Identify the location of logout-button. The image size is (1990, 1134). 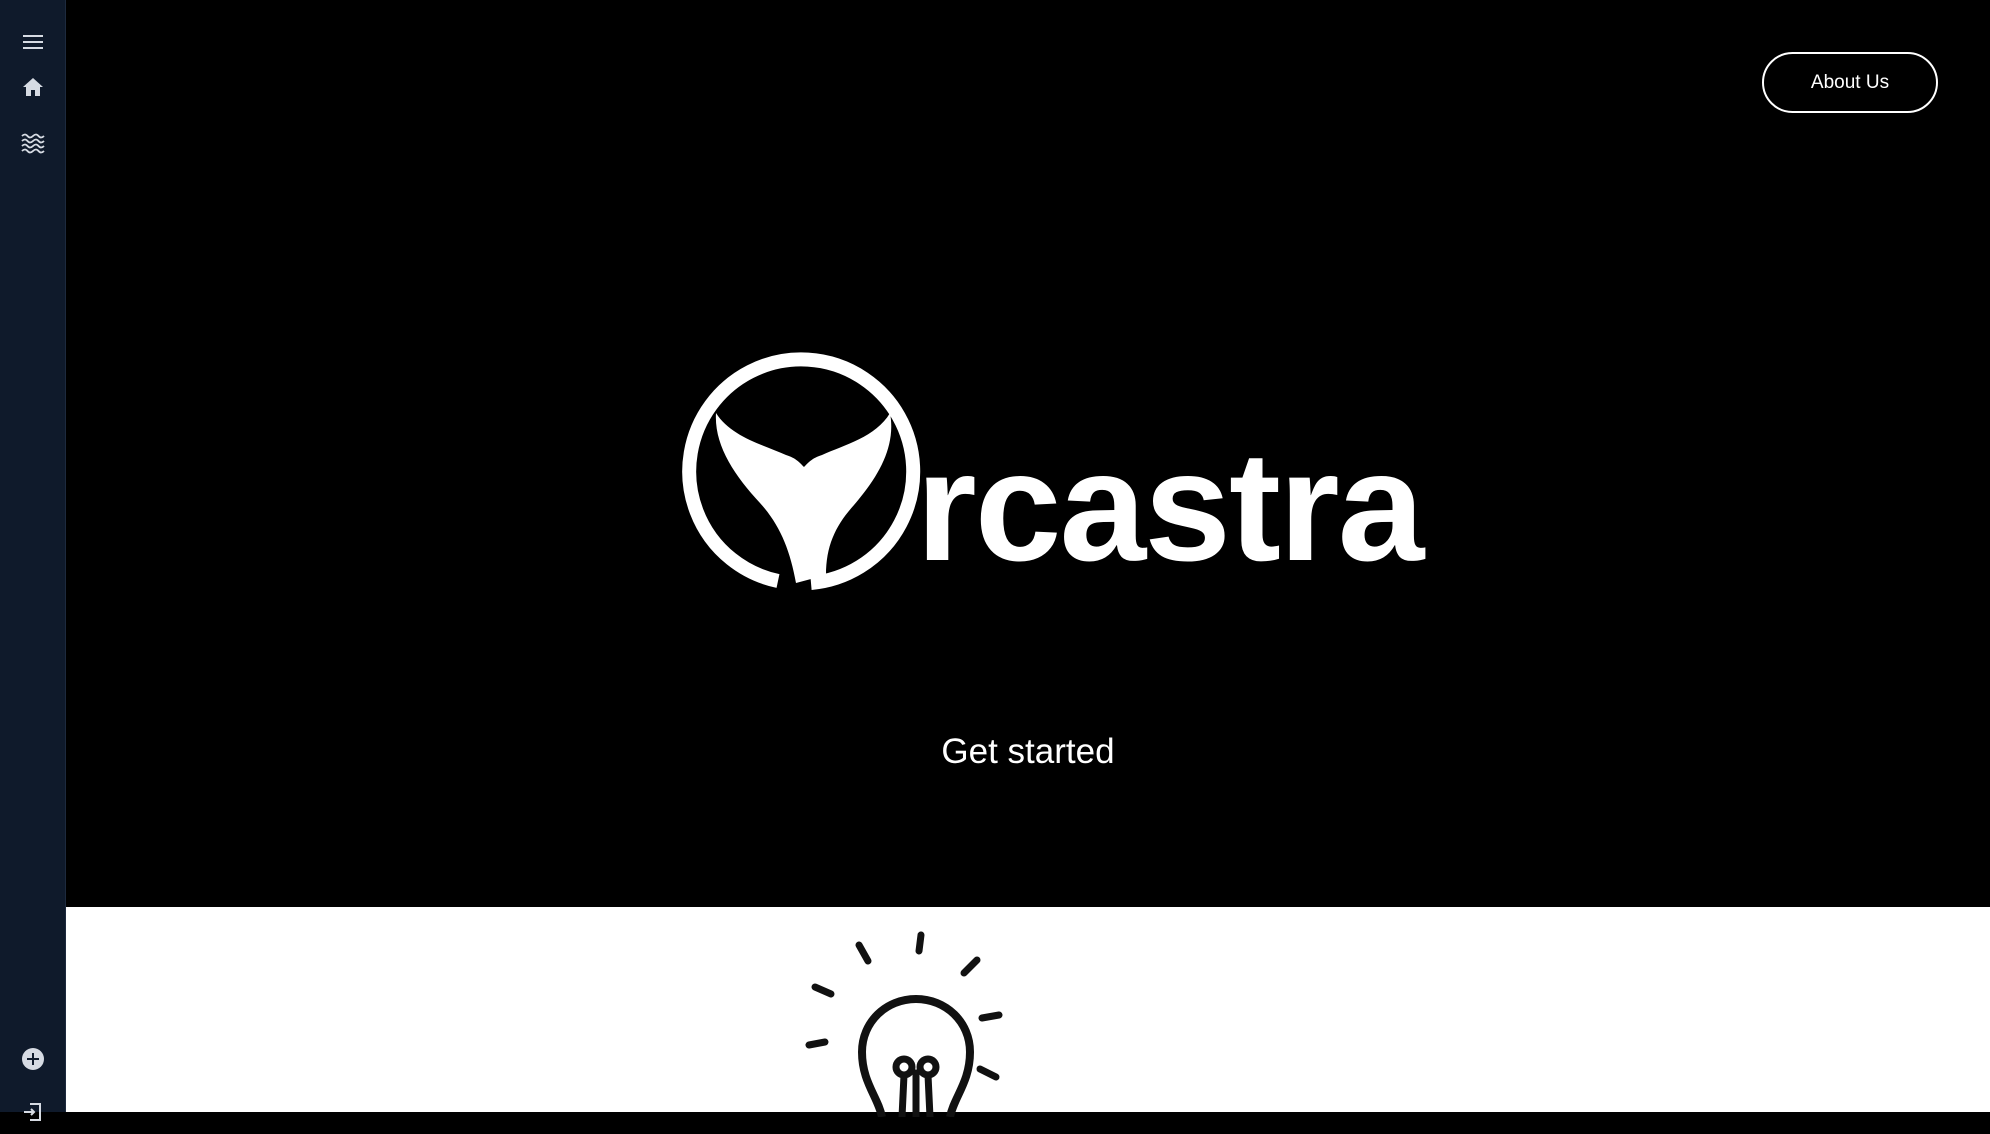
(33, 1112).